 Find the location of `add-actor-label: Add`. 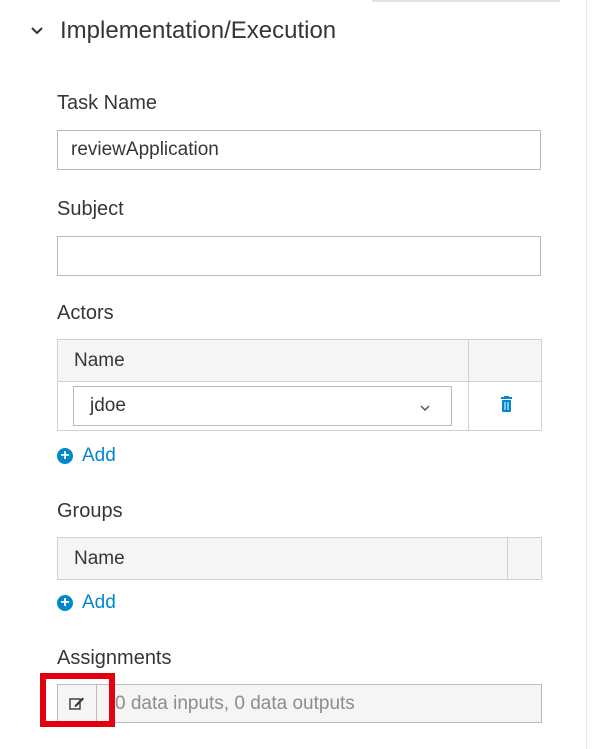

add-actor-label: Add is located at coordinates (99, 455).